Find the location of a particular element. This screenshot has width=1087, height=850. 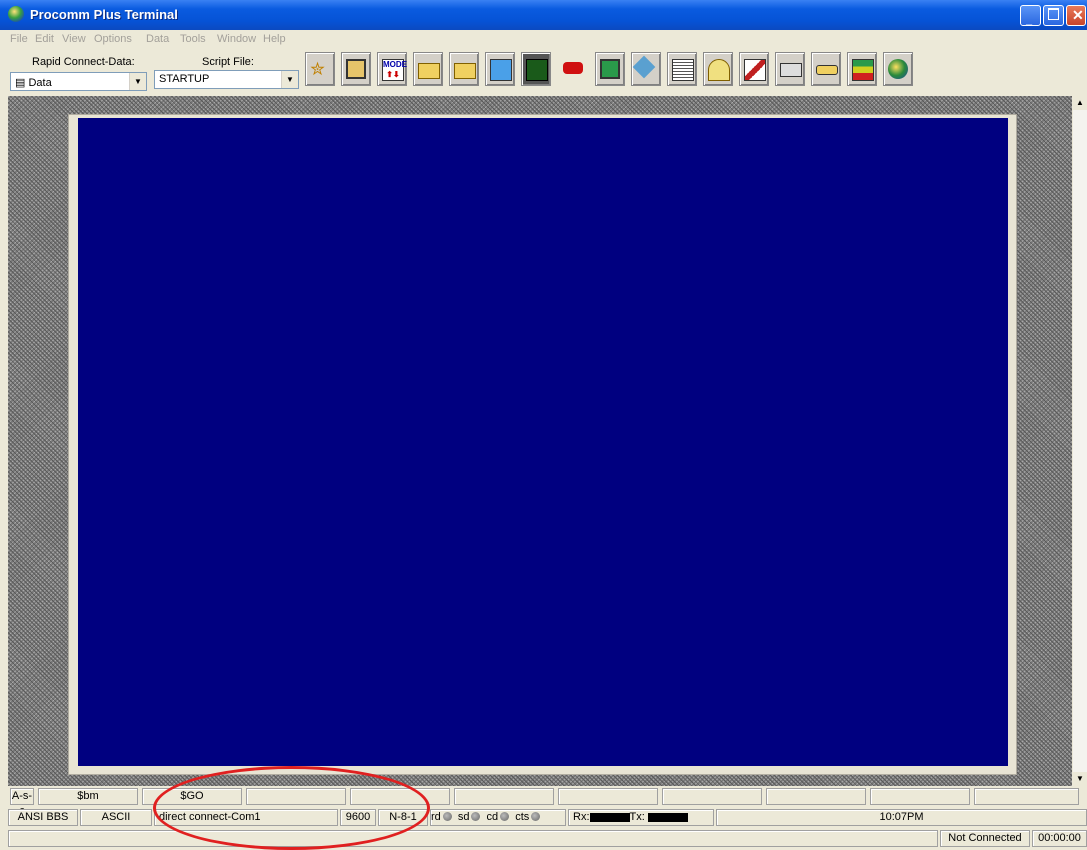

terminal-icon is located at coordinates (537, 70).